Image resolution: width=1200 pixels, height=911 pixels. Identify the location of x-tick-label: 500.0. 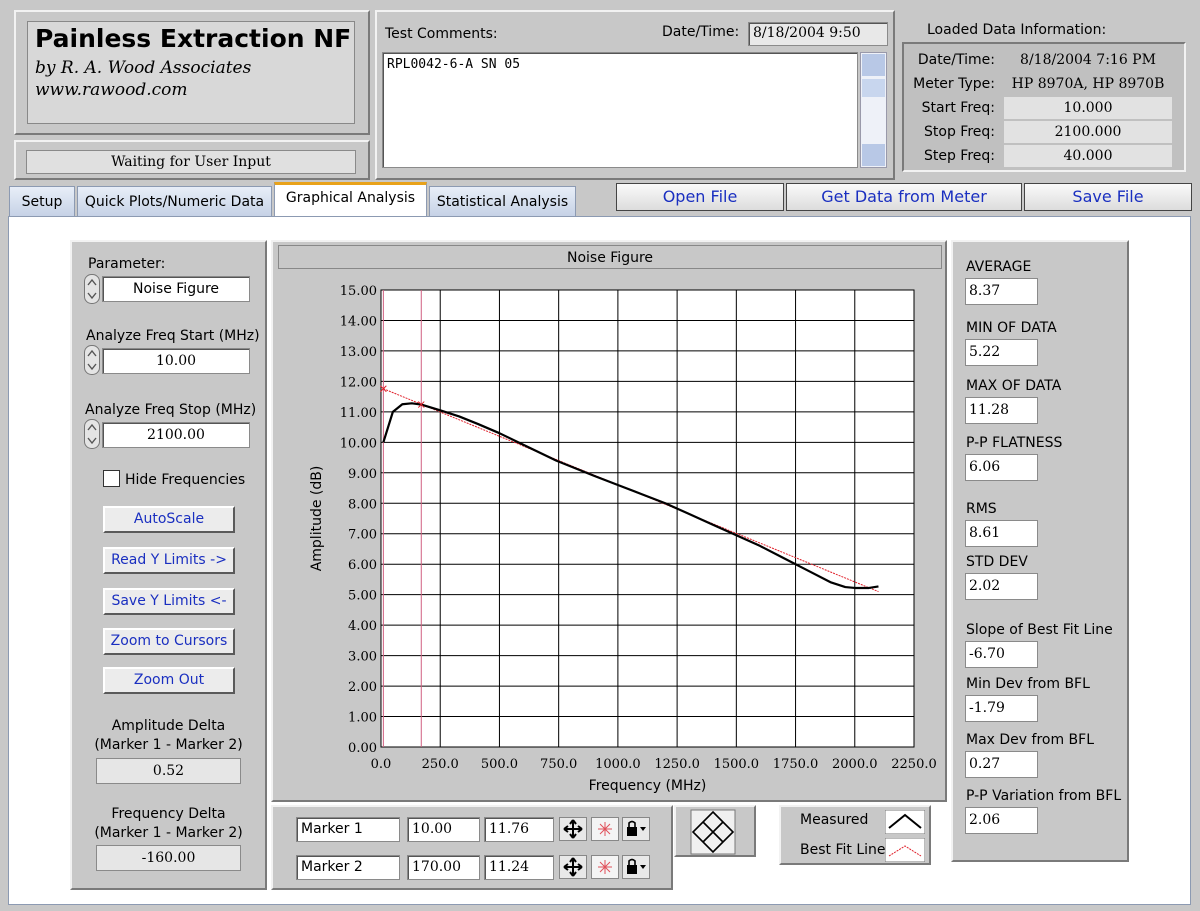
(499, 764).